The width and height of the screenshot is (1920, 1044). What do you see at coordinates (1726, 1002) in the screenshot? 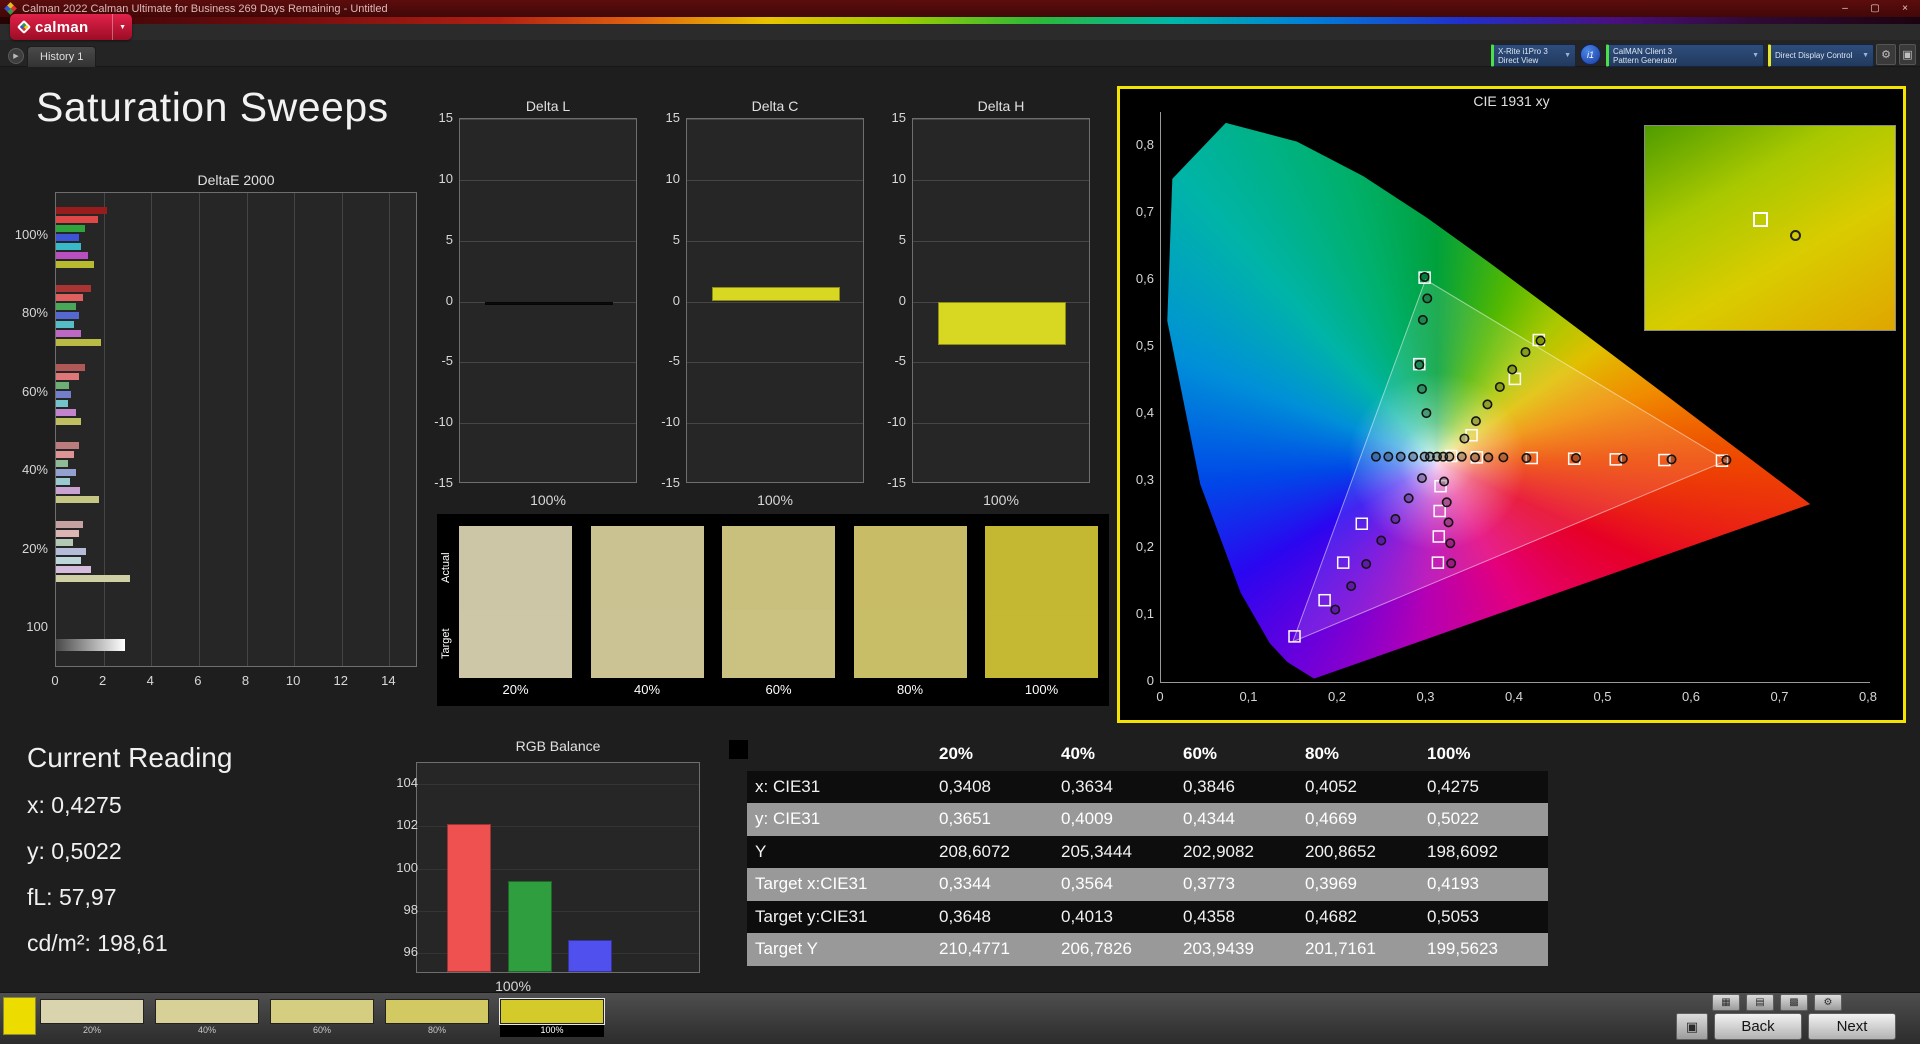
I see `pattern-display-button: ▦` at bounding box center [1726, 1002].